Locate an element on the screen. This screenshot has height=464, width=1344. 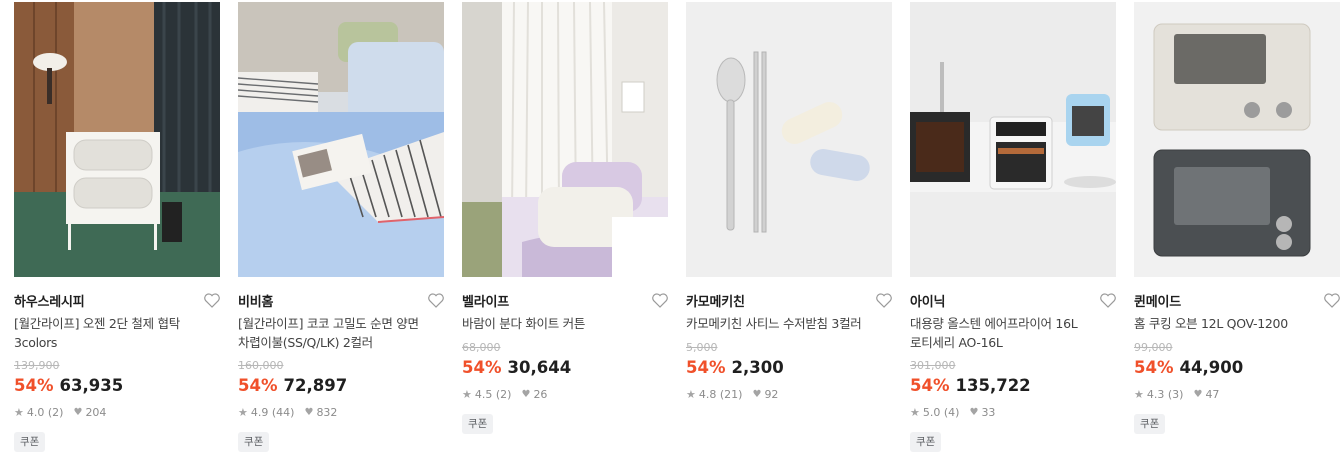
product-stats: ★ 4.5 (2) ♥ 26 is located at coordinates (504, 394).